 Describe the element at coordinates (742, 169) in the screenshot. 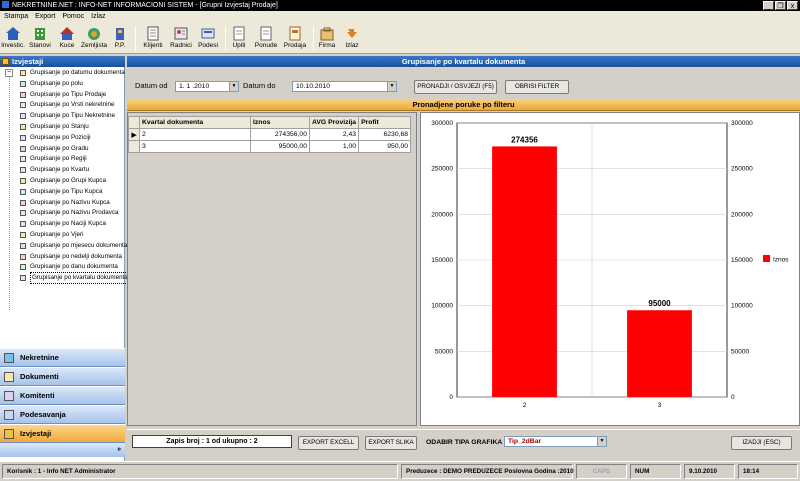

I see `y2-tick-label: 250000` at that location.